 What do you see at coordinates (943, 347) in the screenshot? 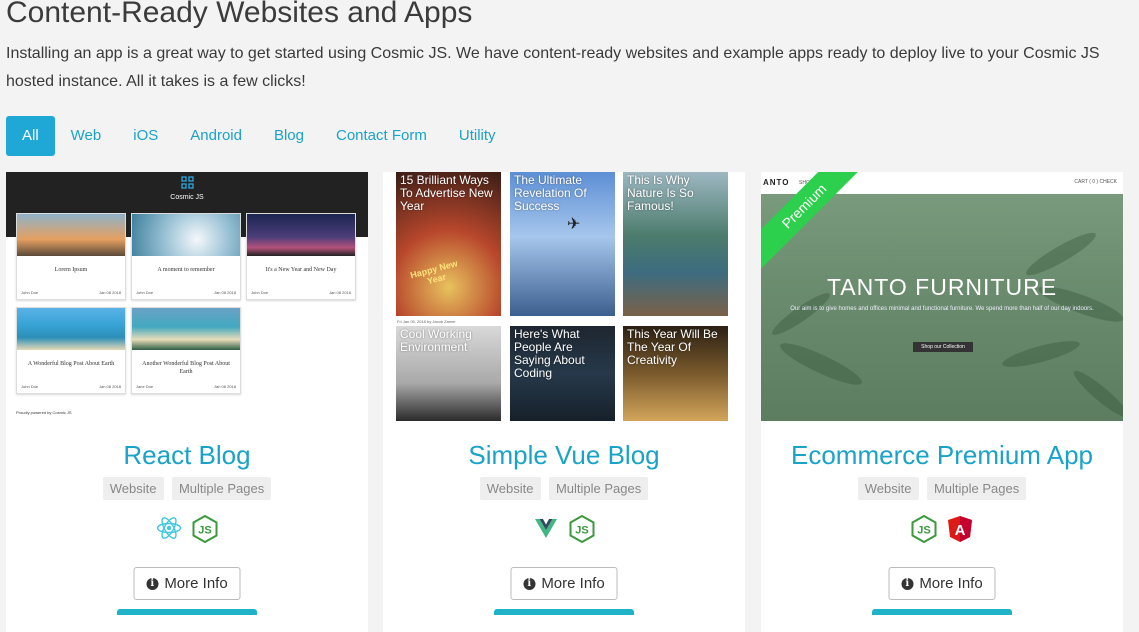
I see `shop-collection-button: Shop our Collection` at bounding box center [943, 347].